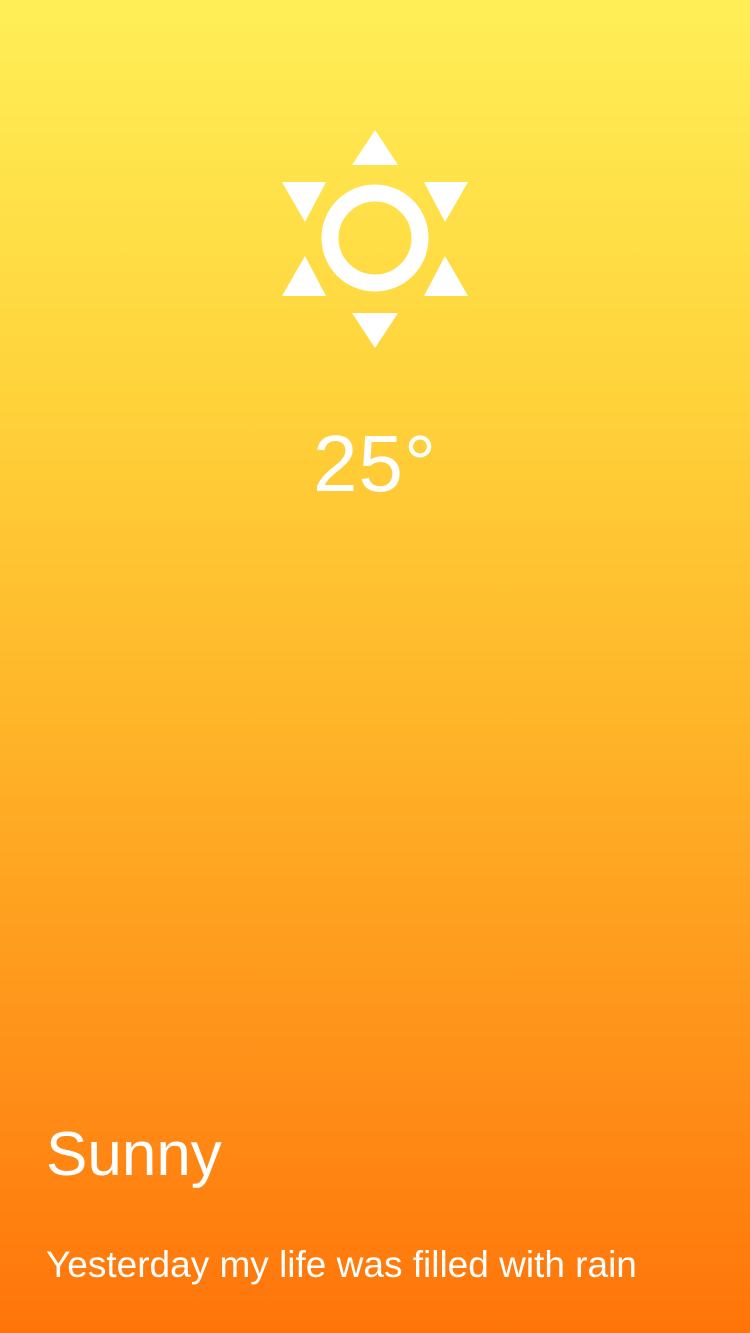  What do you see at coordinates (375, 463) in the screenshot?
I see `temperature-value: 25°` at bounding box center [375, 463].